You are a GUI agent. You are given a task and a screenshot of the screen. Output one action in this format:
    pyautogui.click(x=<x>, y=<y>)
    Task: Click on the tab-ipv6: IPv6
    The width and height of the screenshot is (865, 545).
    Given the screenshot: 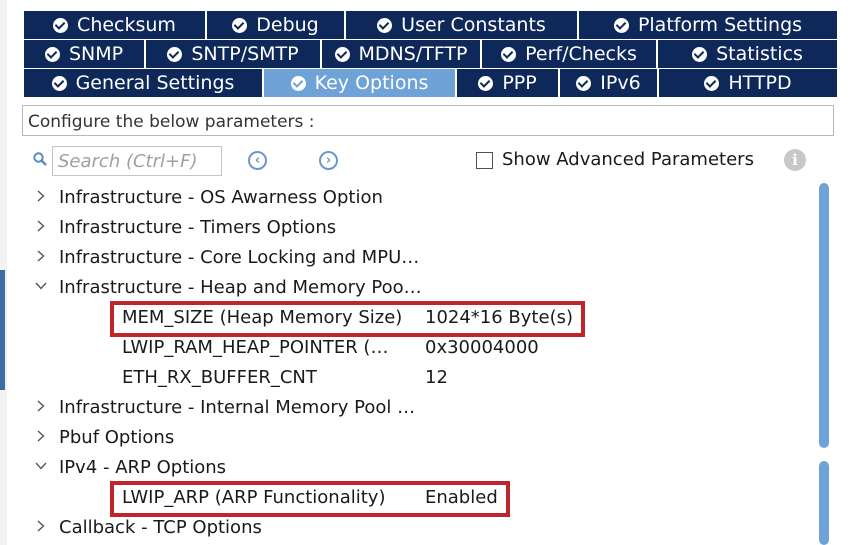 What is the action you would take?
    pyautogui.click(x=609, y=83)
    